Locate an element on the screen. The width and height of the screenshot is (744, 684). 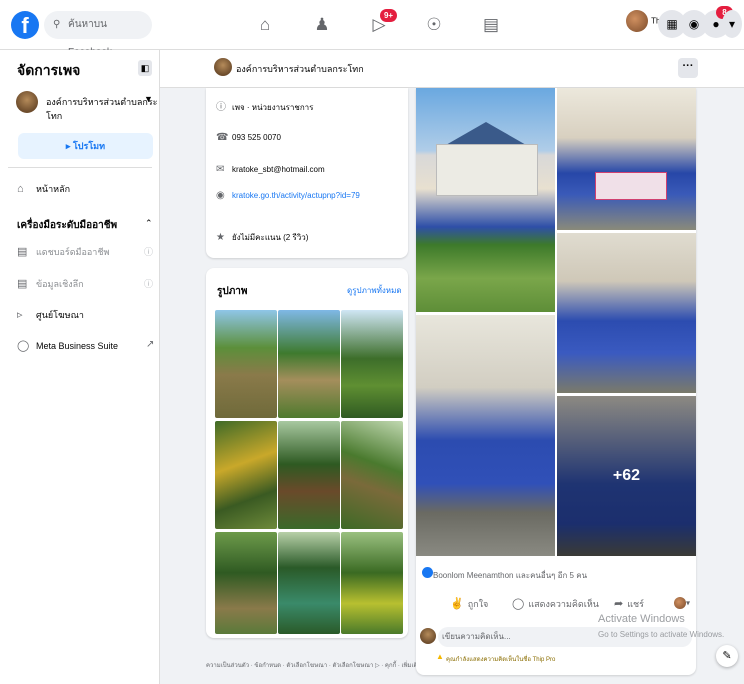
intro-row-rating: ★ ยังไม่มีคะแนน (2 รีวิว) is located at coordinates (262, 237).